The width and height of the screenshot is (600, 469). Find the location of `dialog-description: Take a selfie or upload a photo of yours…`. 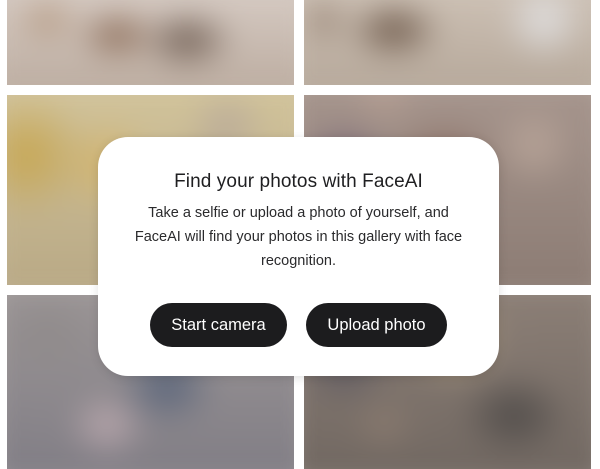

dialog-description: Take a selfie or upload a photo of yours… is located at coordinates (298, 237).